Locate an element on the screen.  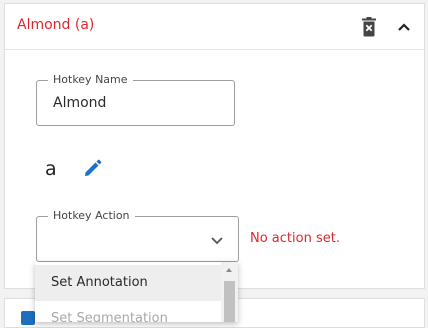
scroll-thumb is located at coordinates (229, 301).